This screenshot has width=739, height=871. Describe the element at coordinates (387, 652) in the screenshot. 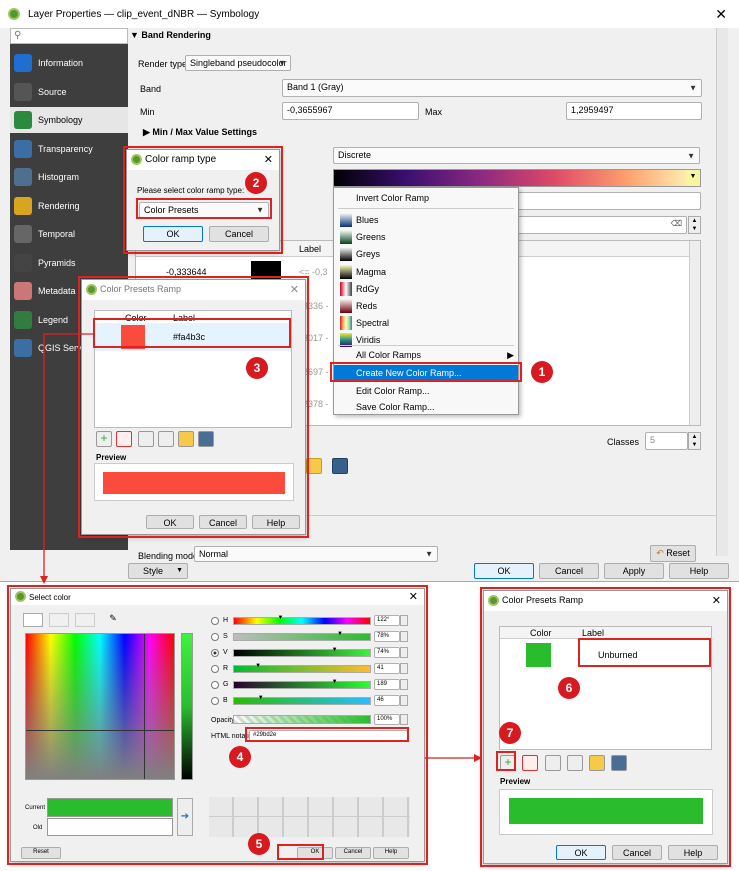

I see `slider-value-input: 74%` at that location.